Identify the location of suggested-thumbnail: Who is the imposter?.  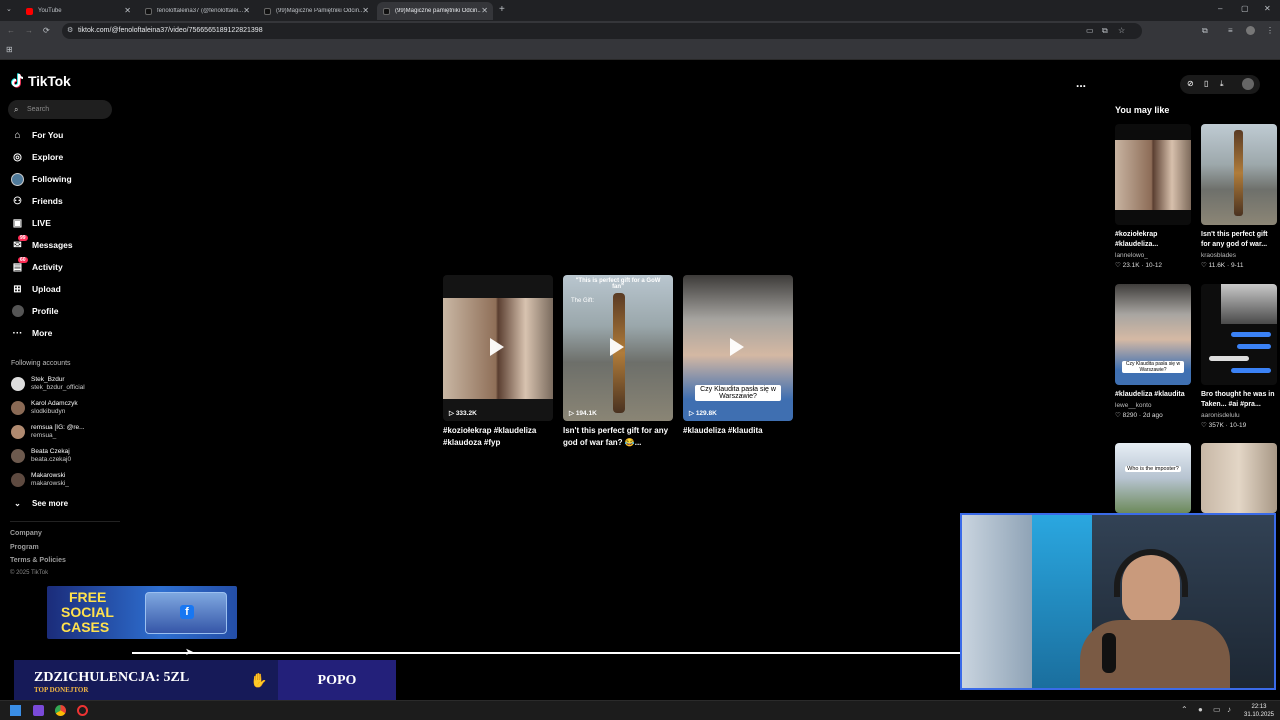
(1153, 478).